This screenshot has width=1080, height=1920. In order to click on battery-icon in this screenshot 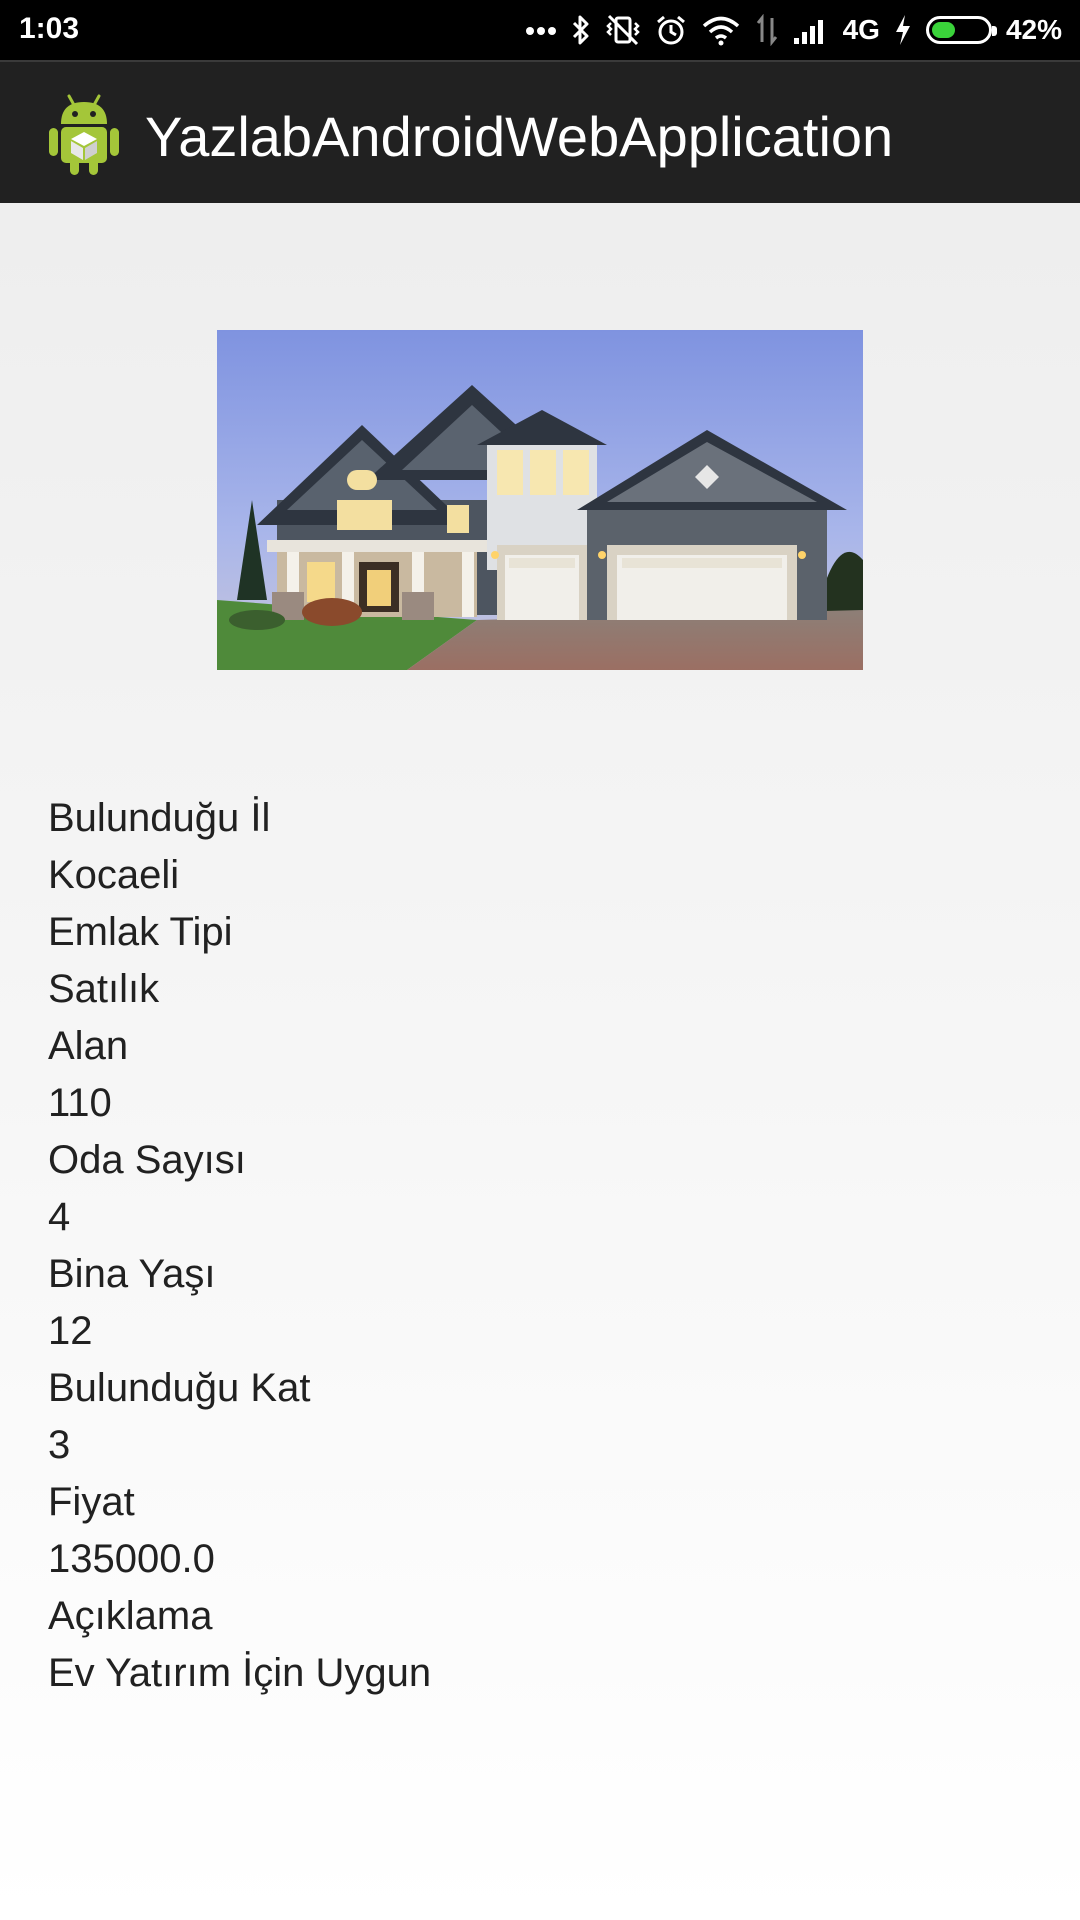, I will do `click(961, 30)`.